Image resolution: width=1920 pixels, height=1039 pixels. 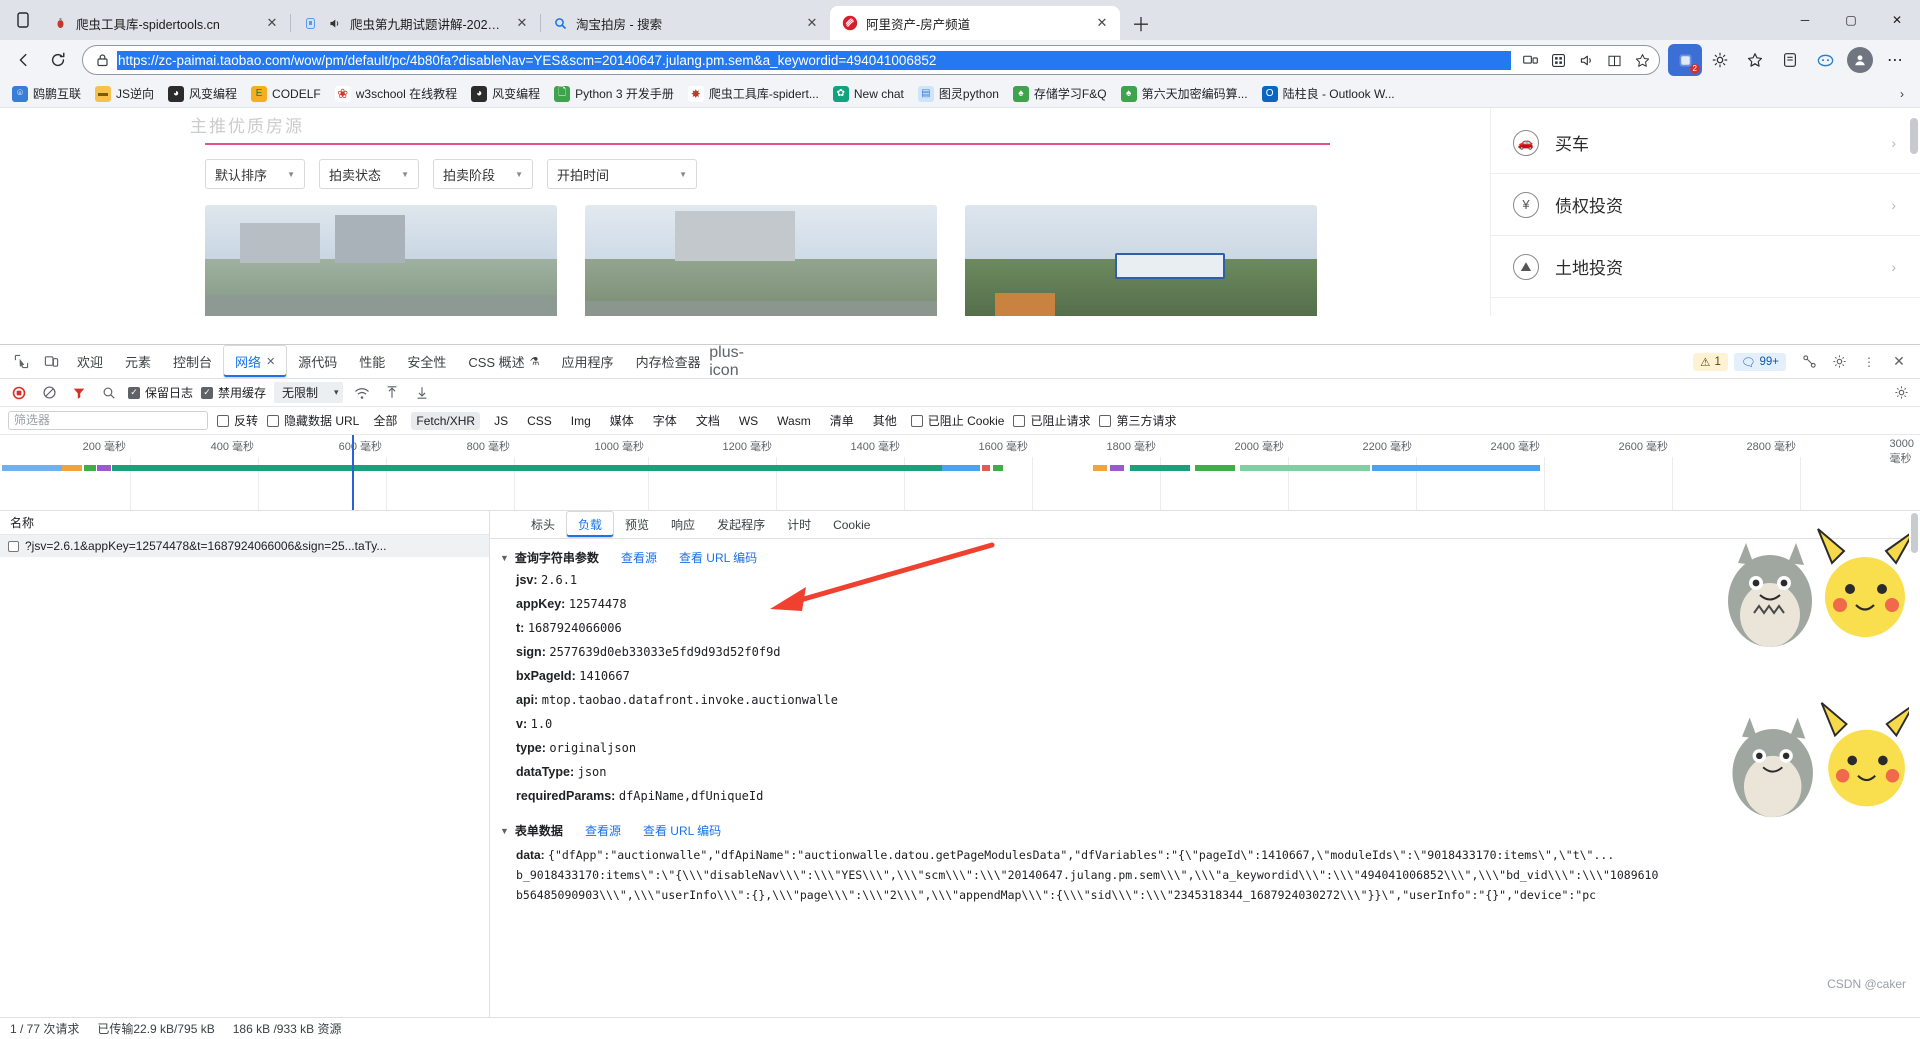 I want to click on import-har-icon, so click(x=392, y=393).